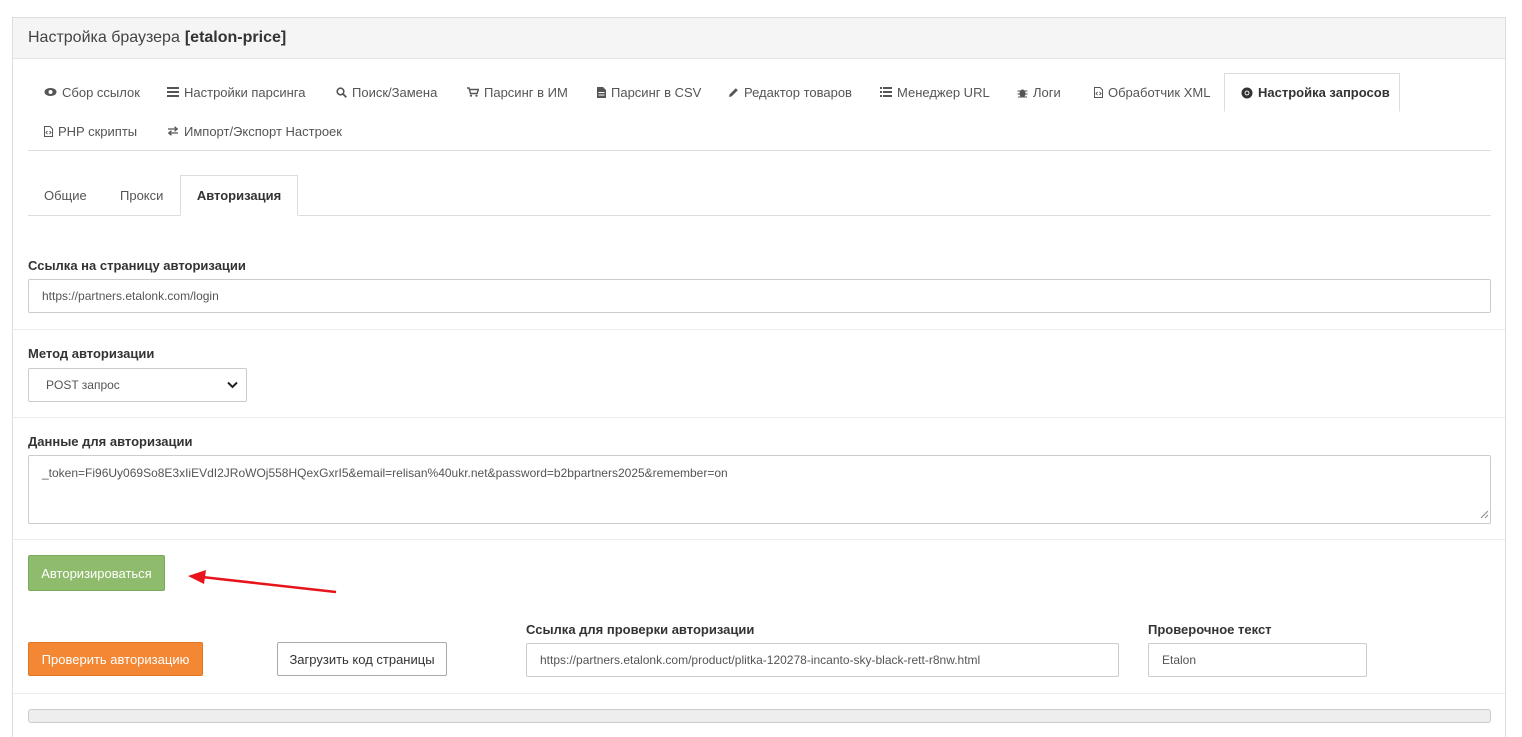 The height and width of the screenshot is (737, 1522). Describe the element at coordinates (269, 584) in the screenshot. I see `arrow-shaft` at that location.